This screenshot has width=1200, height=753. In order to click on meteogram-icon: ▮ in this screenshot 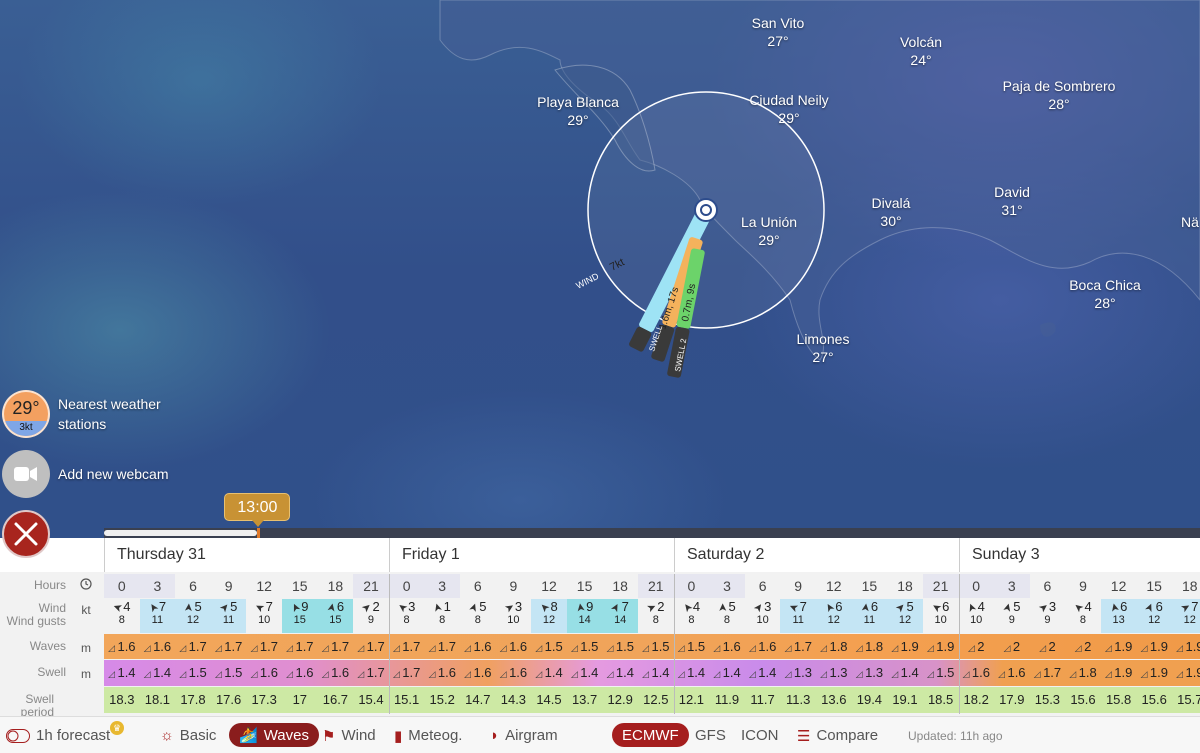, I will do `click(398, 736)`.